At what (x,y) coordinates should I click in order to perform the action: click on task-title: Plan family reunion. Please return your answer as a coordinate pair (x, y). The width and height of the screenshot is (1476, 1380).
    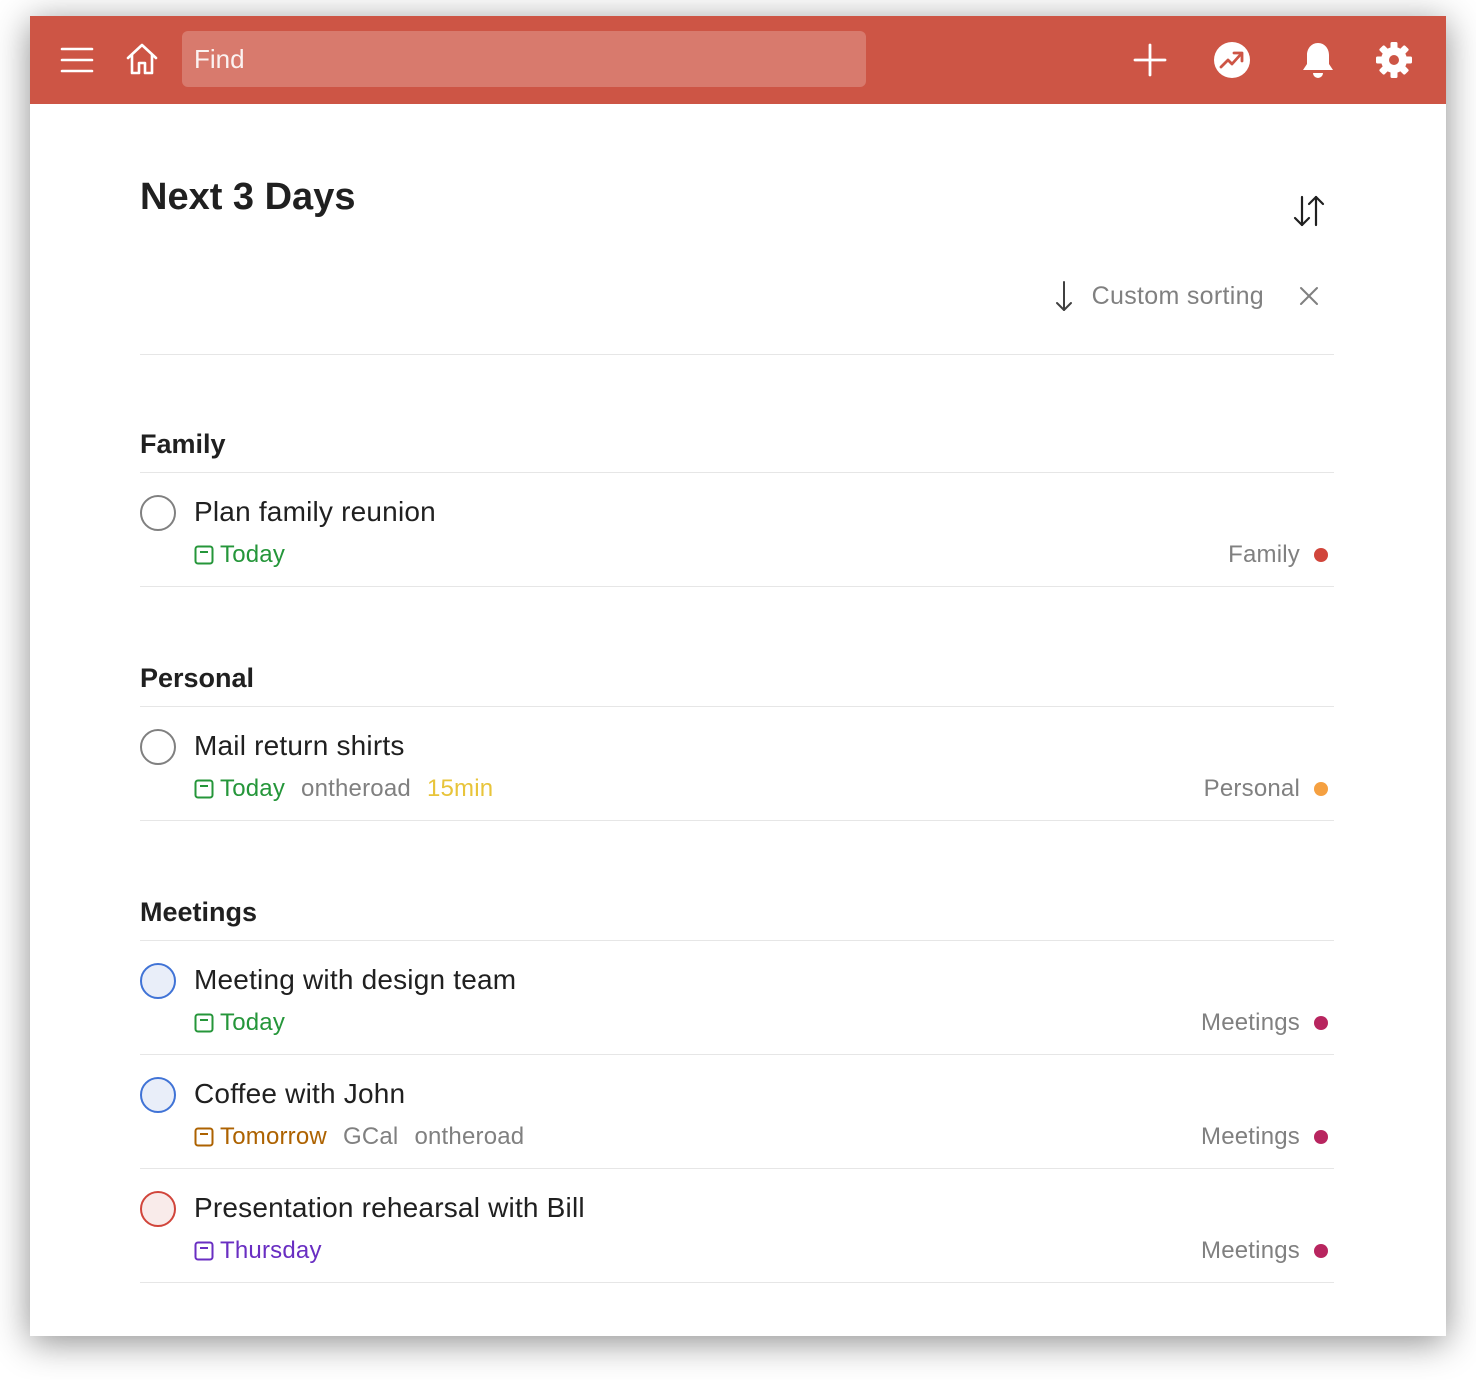
    Looking at the image, I should click on (315, 512).